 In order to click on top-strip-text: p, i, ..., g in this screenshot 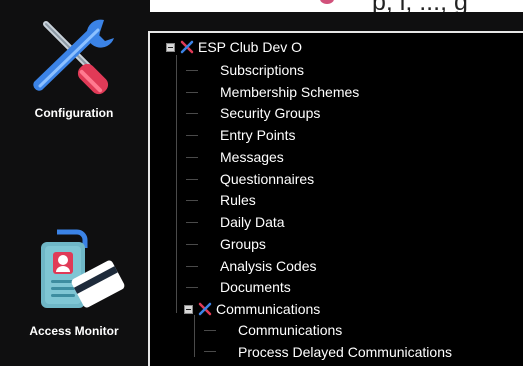, I will do `click(420, 6)`.